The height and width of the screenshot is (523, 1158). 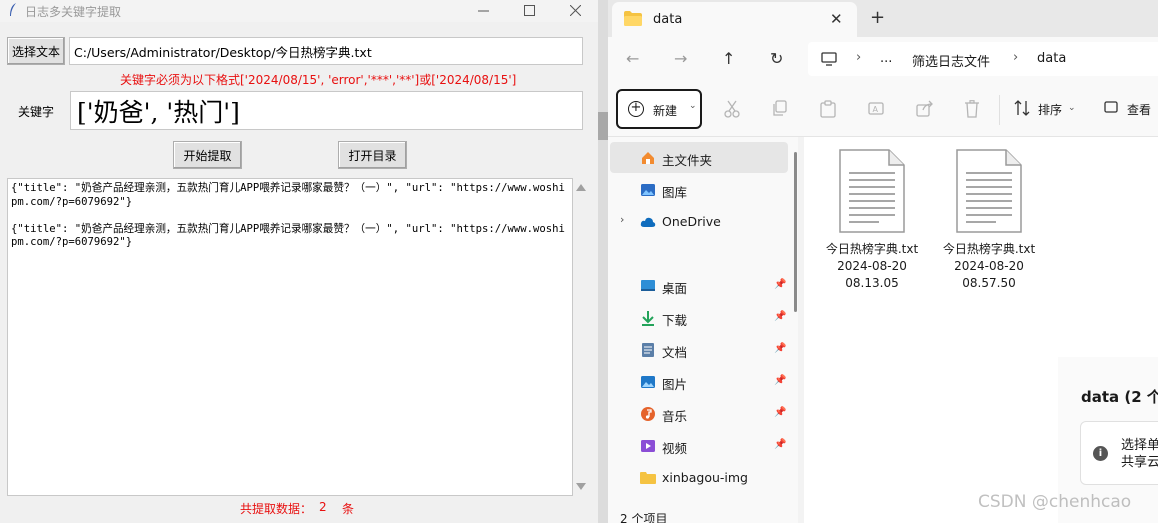 I want to click on sidebar-item-label: 视频, so click(x=675, y=448).